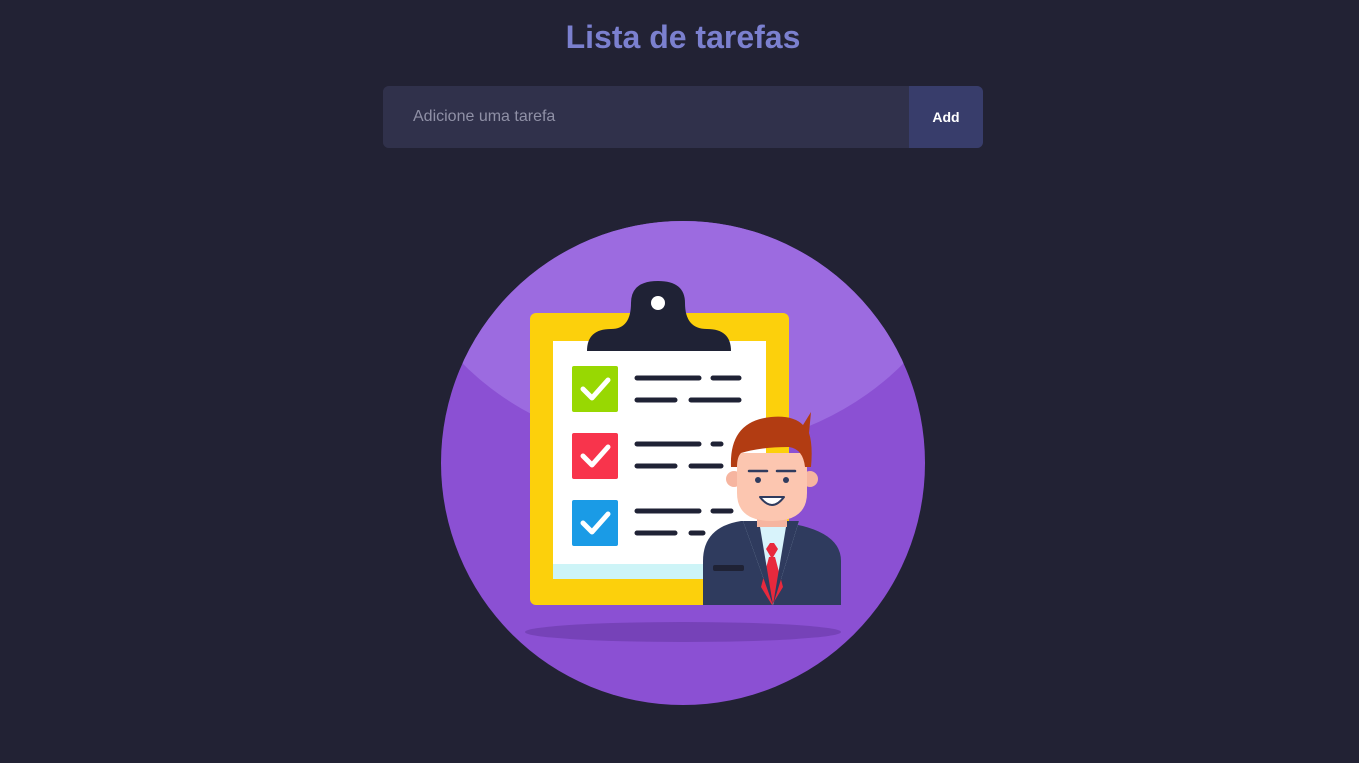 This screenshot has width=1359, height=763. What do you see at coordinates (595, 523) in the screenshot?
I see `check-blue-icon` at bounding box center [595, 523].